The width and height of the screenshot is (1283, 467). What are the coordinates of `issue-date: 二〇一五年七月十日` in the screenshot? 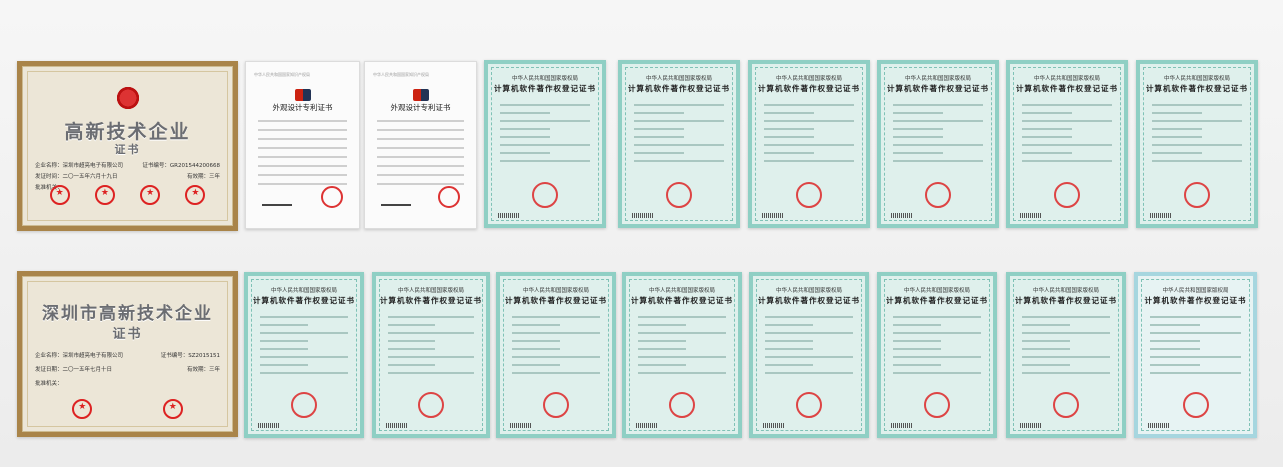 It's located at (87, 370).